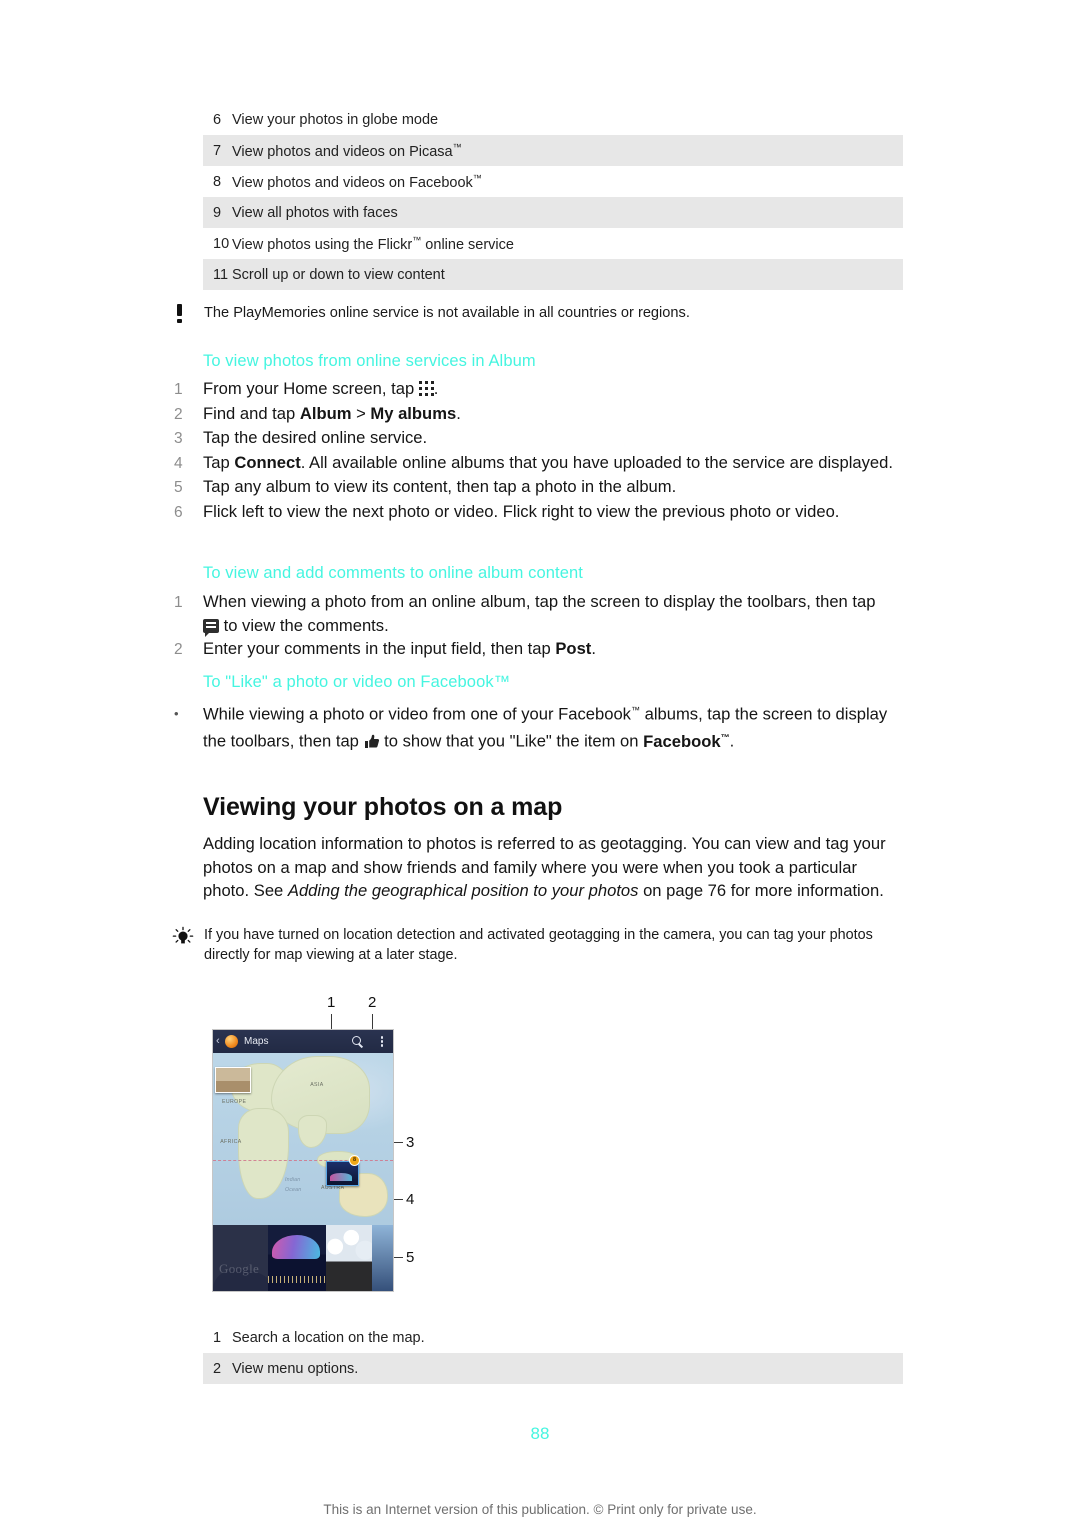  I want to click on back-icon: ‹, so click(220, 1041).